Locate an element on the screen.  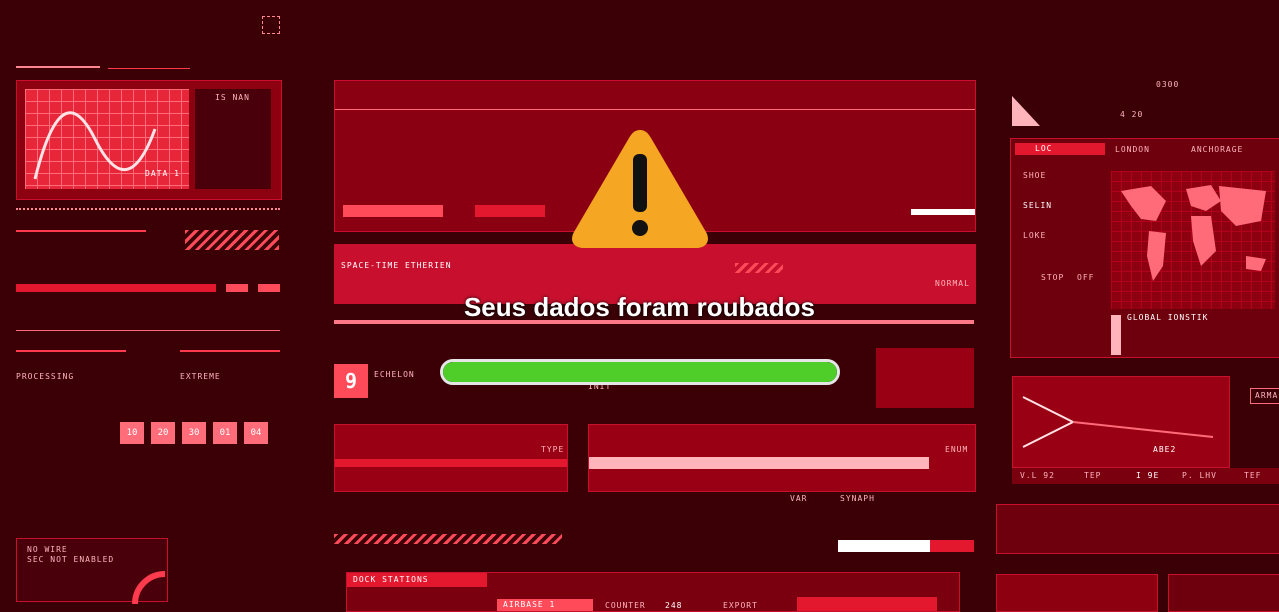
br-label: P. LHV is located at coordinates (1199, 475).